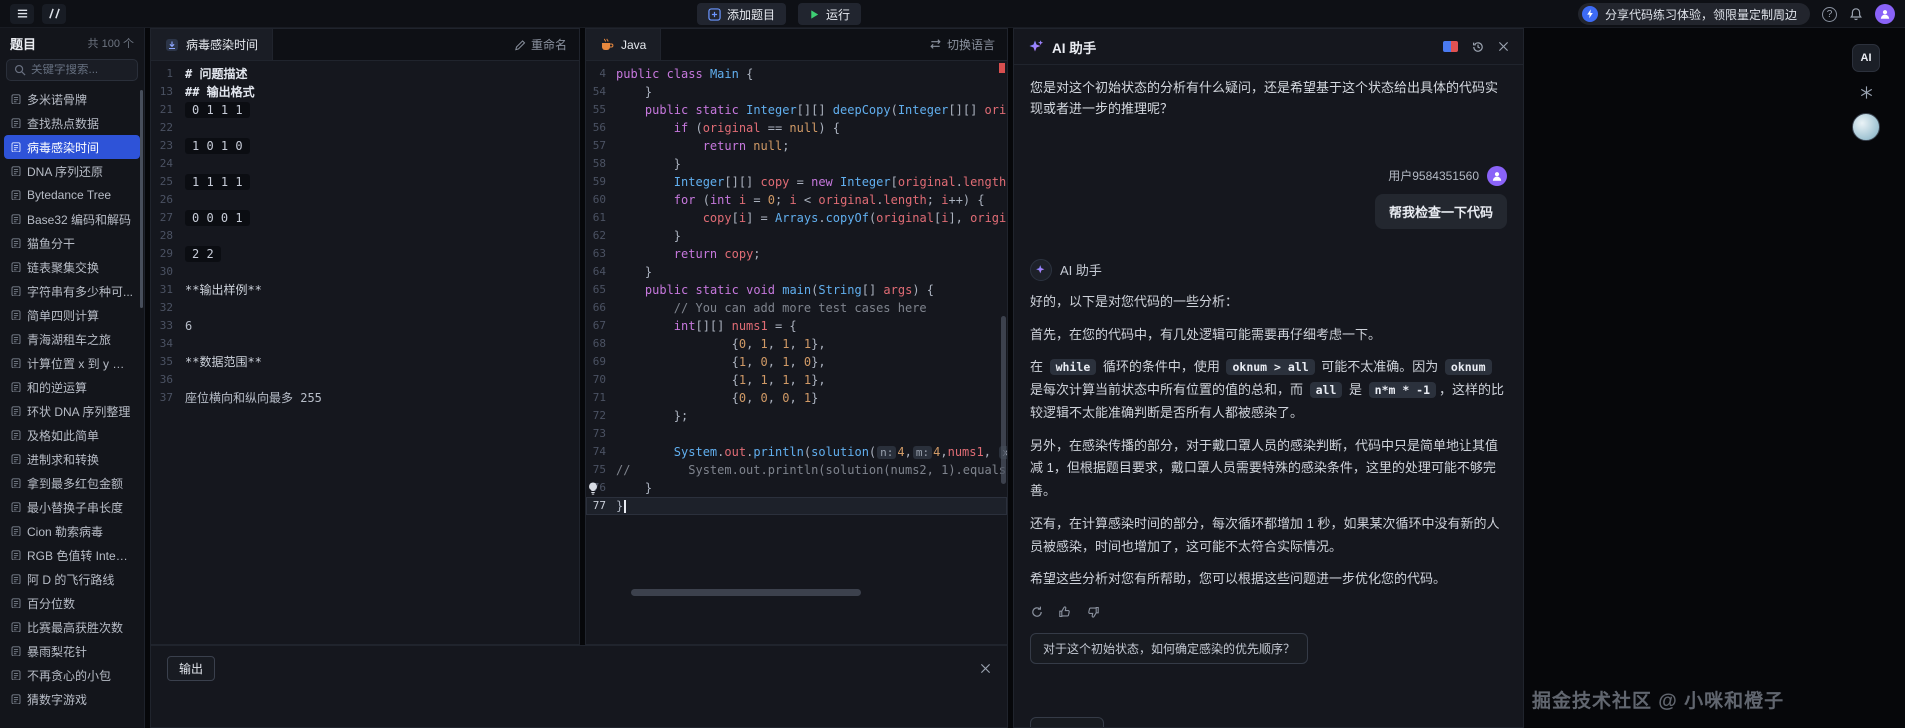 The width and height of the screenshot is (1905, 728). Describe the element at coordinates (1478, 47) in the screenshot. I see `history-icon` at that location.